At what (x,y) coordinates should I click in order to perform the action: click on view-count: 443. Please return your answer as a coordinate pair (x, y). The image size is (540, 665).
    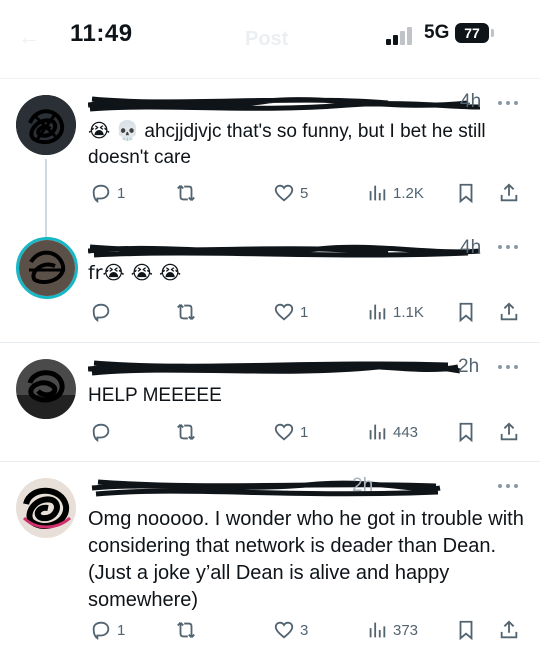
    Looking at the image, I should click on (406, 432).